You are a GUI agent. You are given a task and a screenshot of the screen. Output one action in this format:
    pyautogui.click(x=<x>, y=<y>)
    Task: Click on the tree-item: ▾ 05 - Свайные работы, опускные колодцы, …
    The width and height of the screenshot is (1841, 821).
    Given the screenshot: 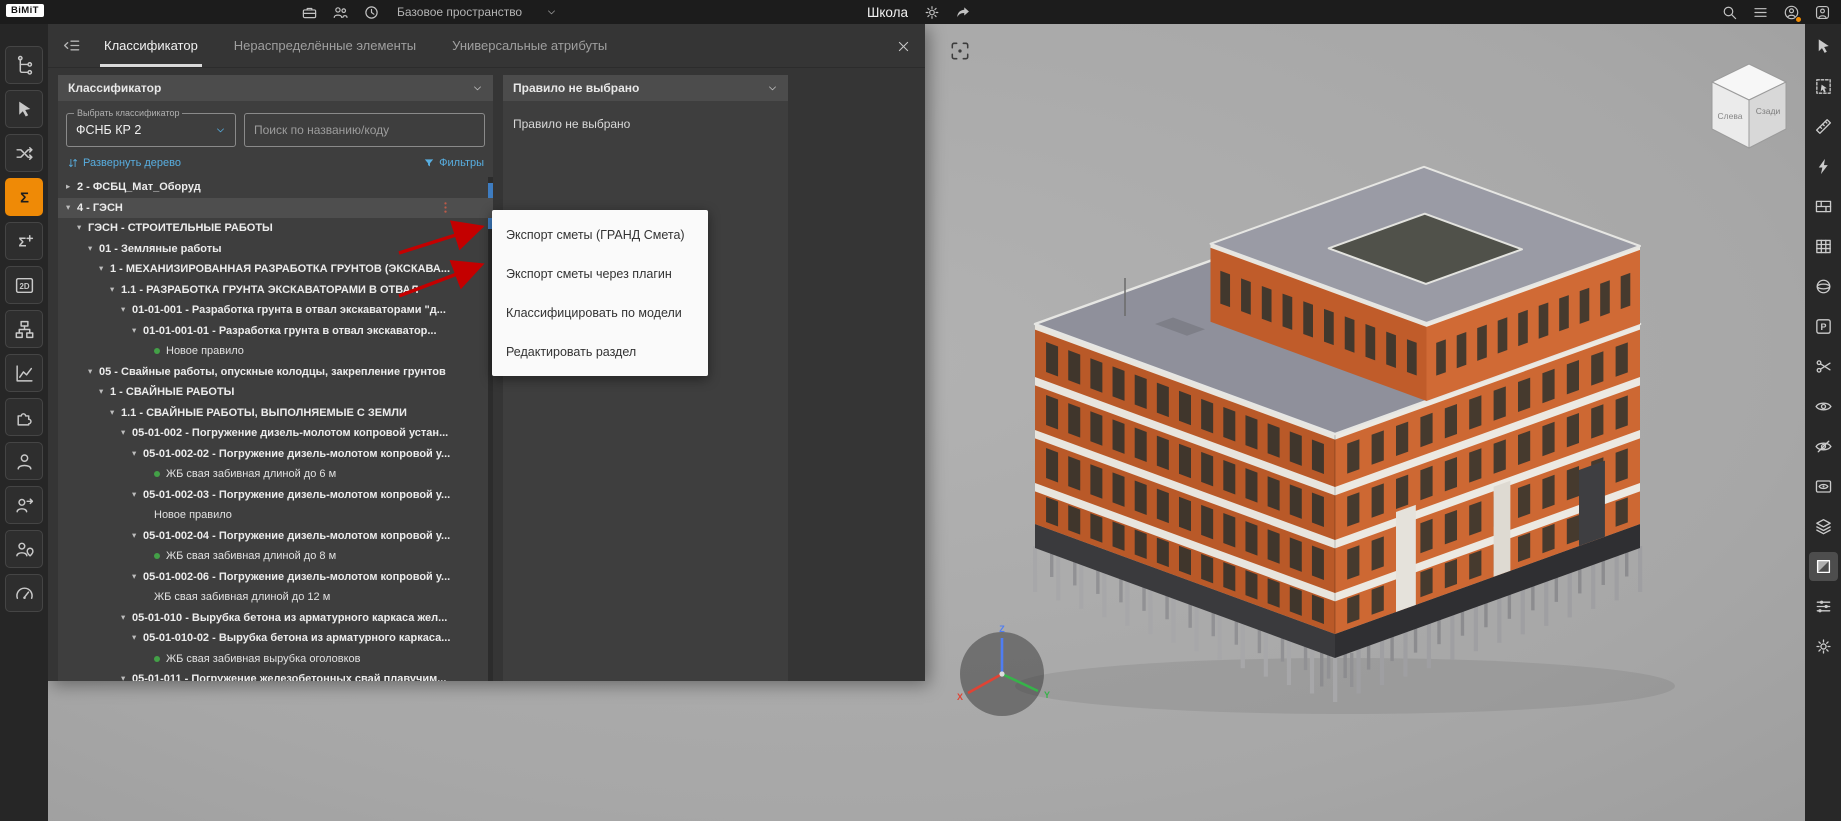 What is the action you would take?
    pyautogui.click(x=275, y=372)
    